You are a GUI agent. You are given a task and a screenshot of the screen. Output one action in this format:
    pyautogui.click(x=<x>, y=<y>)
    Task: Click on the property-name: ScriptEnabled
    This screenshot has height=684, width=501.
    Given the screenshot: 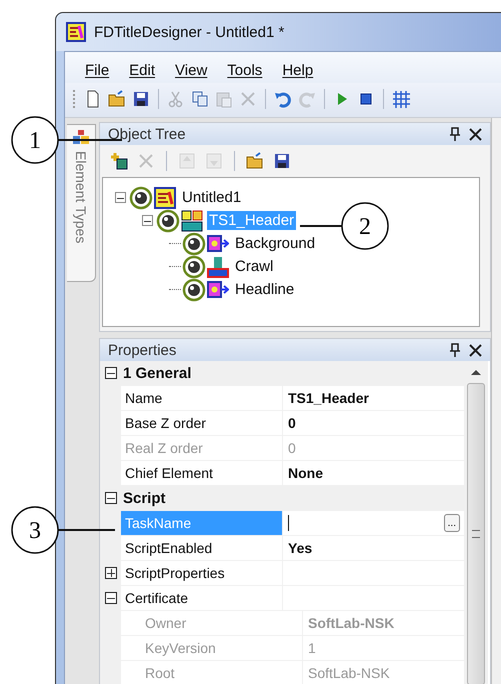 What is the action you would take?
    pyautogui.click(x=202, y=548)
    